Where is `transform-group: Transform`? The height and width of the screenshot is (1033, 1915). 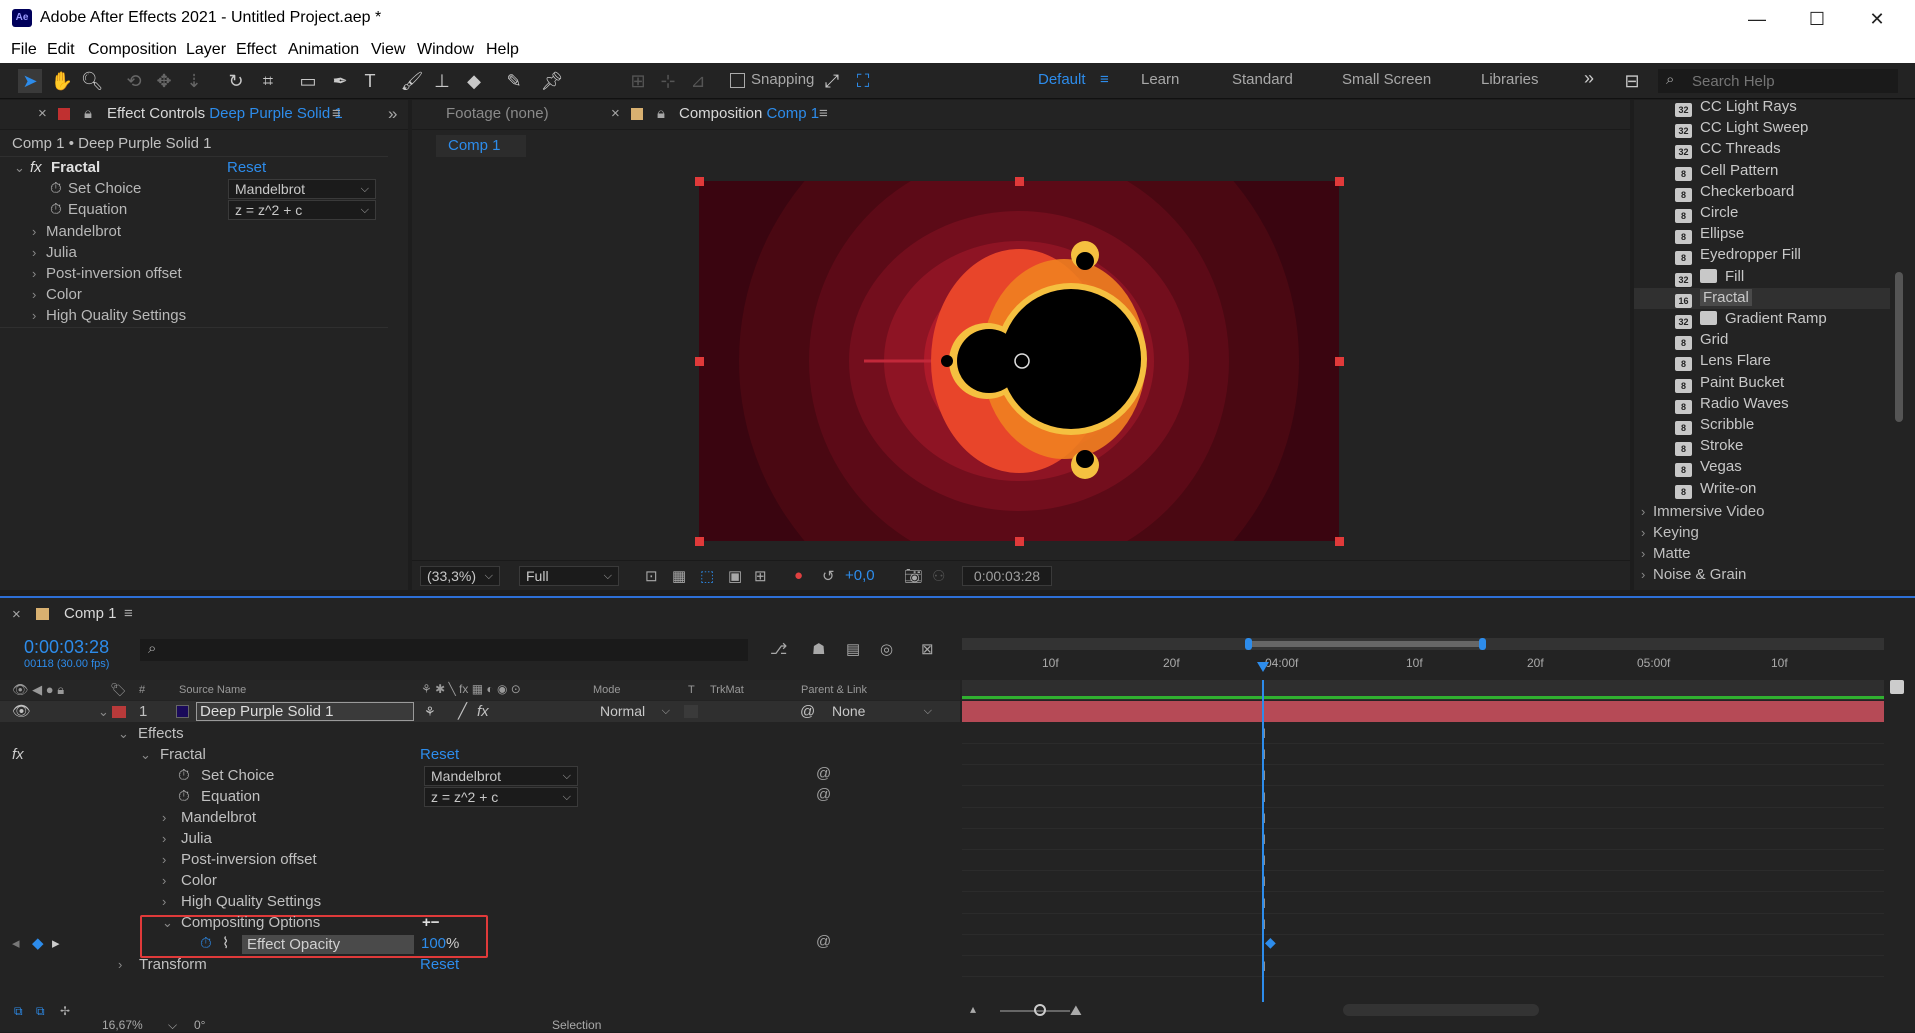
transform-group: Transform is located at coordinates (173, 964).